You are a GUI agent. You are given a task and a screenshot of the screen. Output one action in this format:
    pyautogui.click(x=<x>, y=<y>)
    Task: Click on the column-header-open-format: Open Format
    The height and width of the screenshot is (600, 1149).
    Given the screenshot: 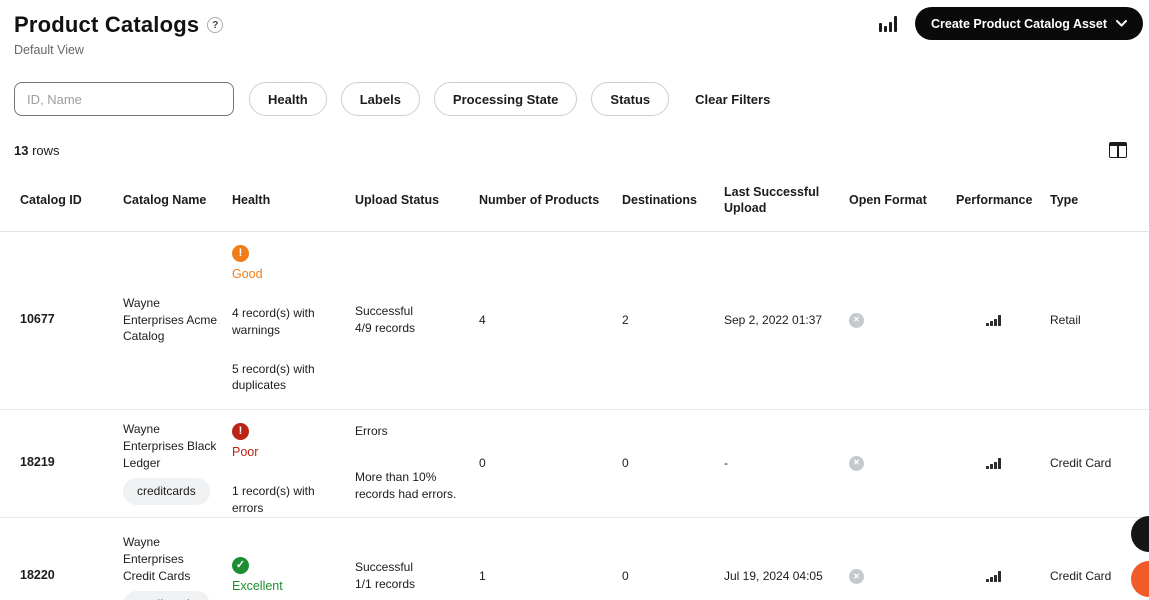 What is the action you would take?
    pyautogui.click(x=902, y=204)
    